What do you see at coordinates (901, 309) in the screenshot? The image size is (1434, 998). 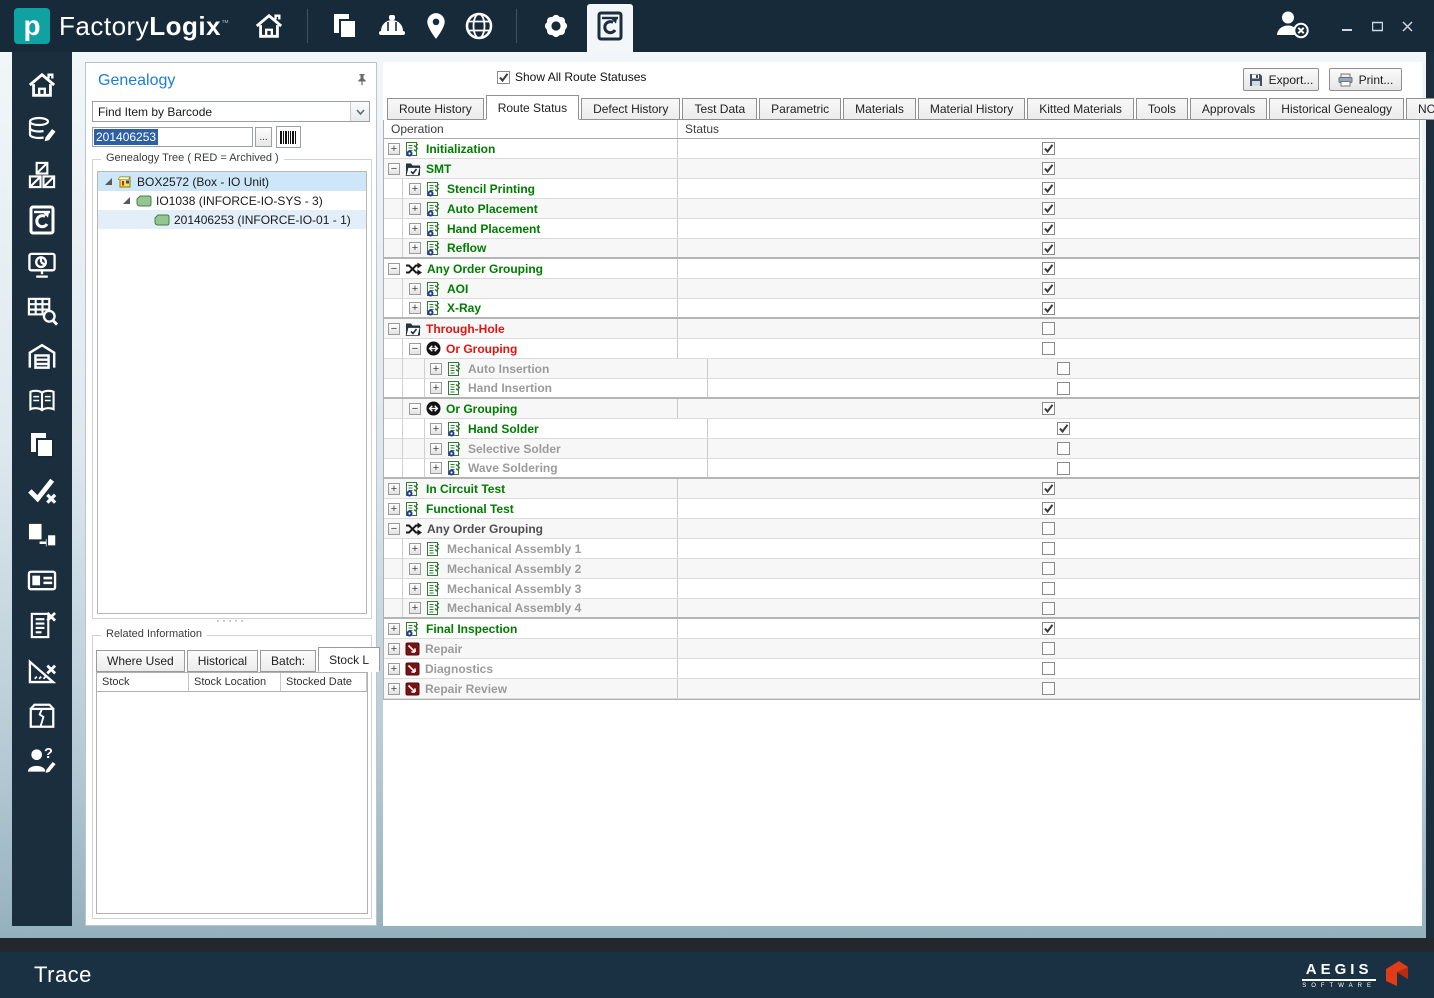 I see `table-row: + X-Ray` at bounding box center [901, 309].